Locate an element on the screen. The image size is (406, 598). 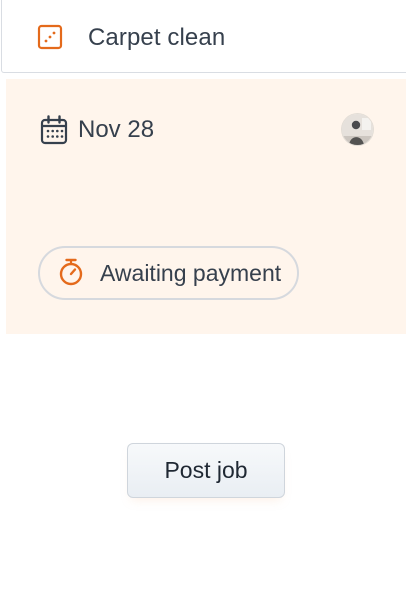
job-date: Nov 28 is located at coordinates (116, 129).